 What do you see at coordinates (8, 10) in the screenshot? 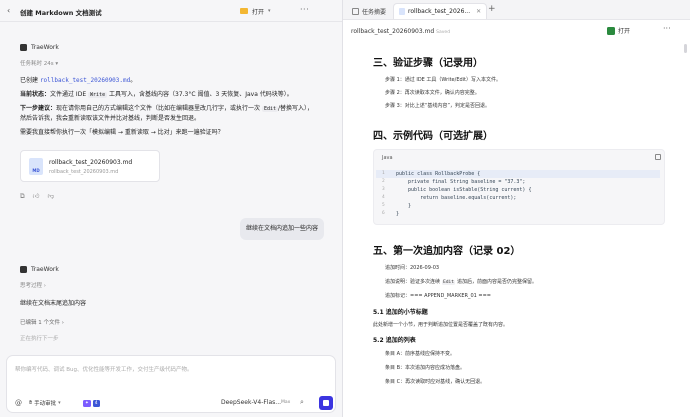
I see `back-arrow-icon: ‹` at bounding box center [8, 10].